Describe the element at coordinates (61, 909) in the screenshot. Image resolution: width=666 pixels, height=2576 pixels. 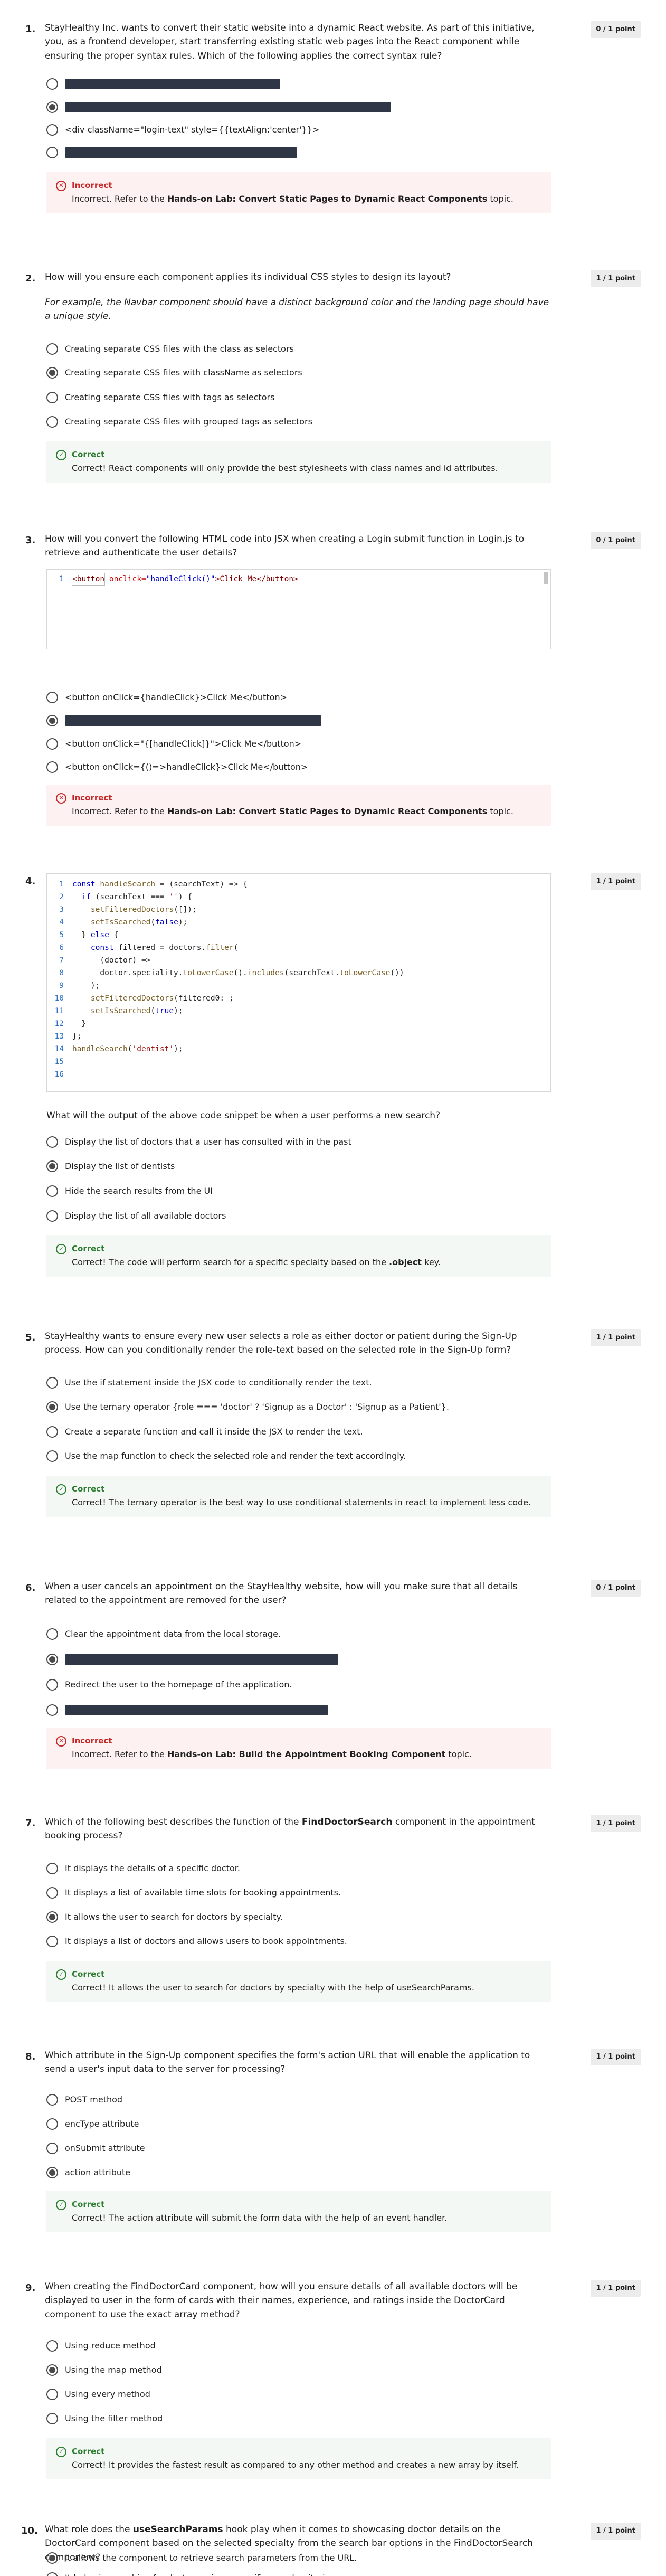
I see `line-number: 3` at that location.